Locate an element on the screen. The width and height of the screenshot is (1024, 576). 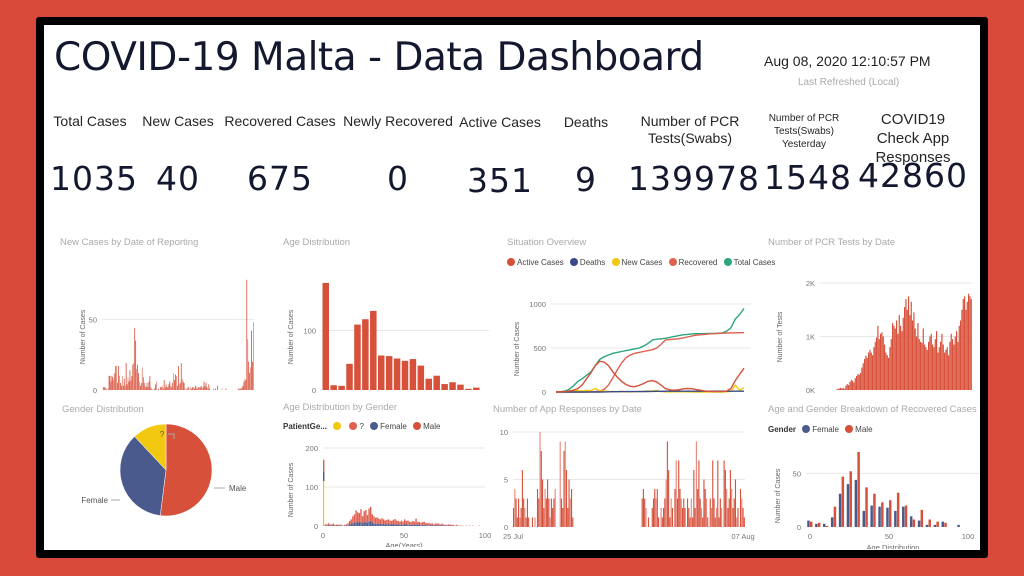
legend-item-unknown: ? is located at coordinates (356, 426).